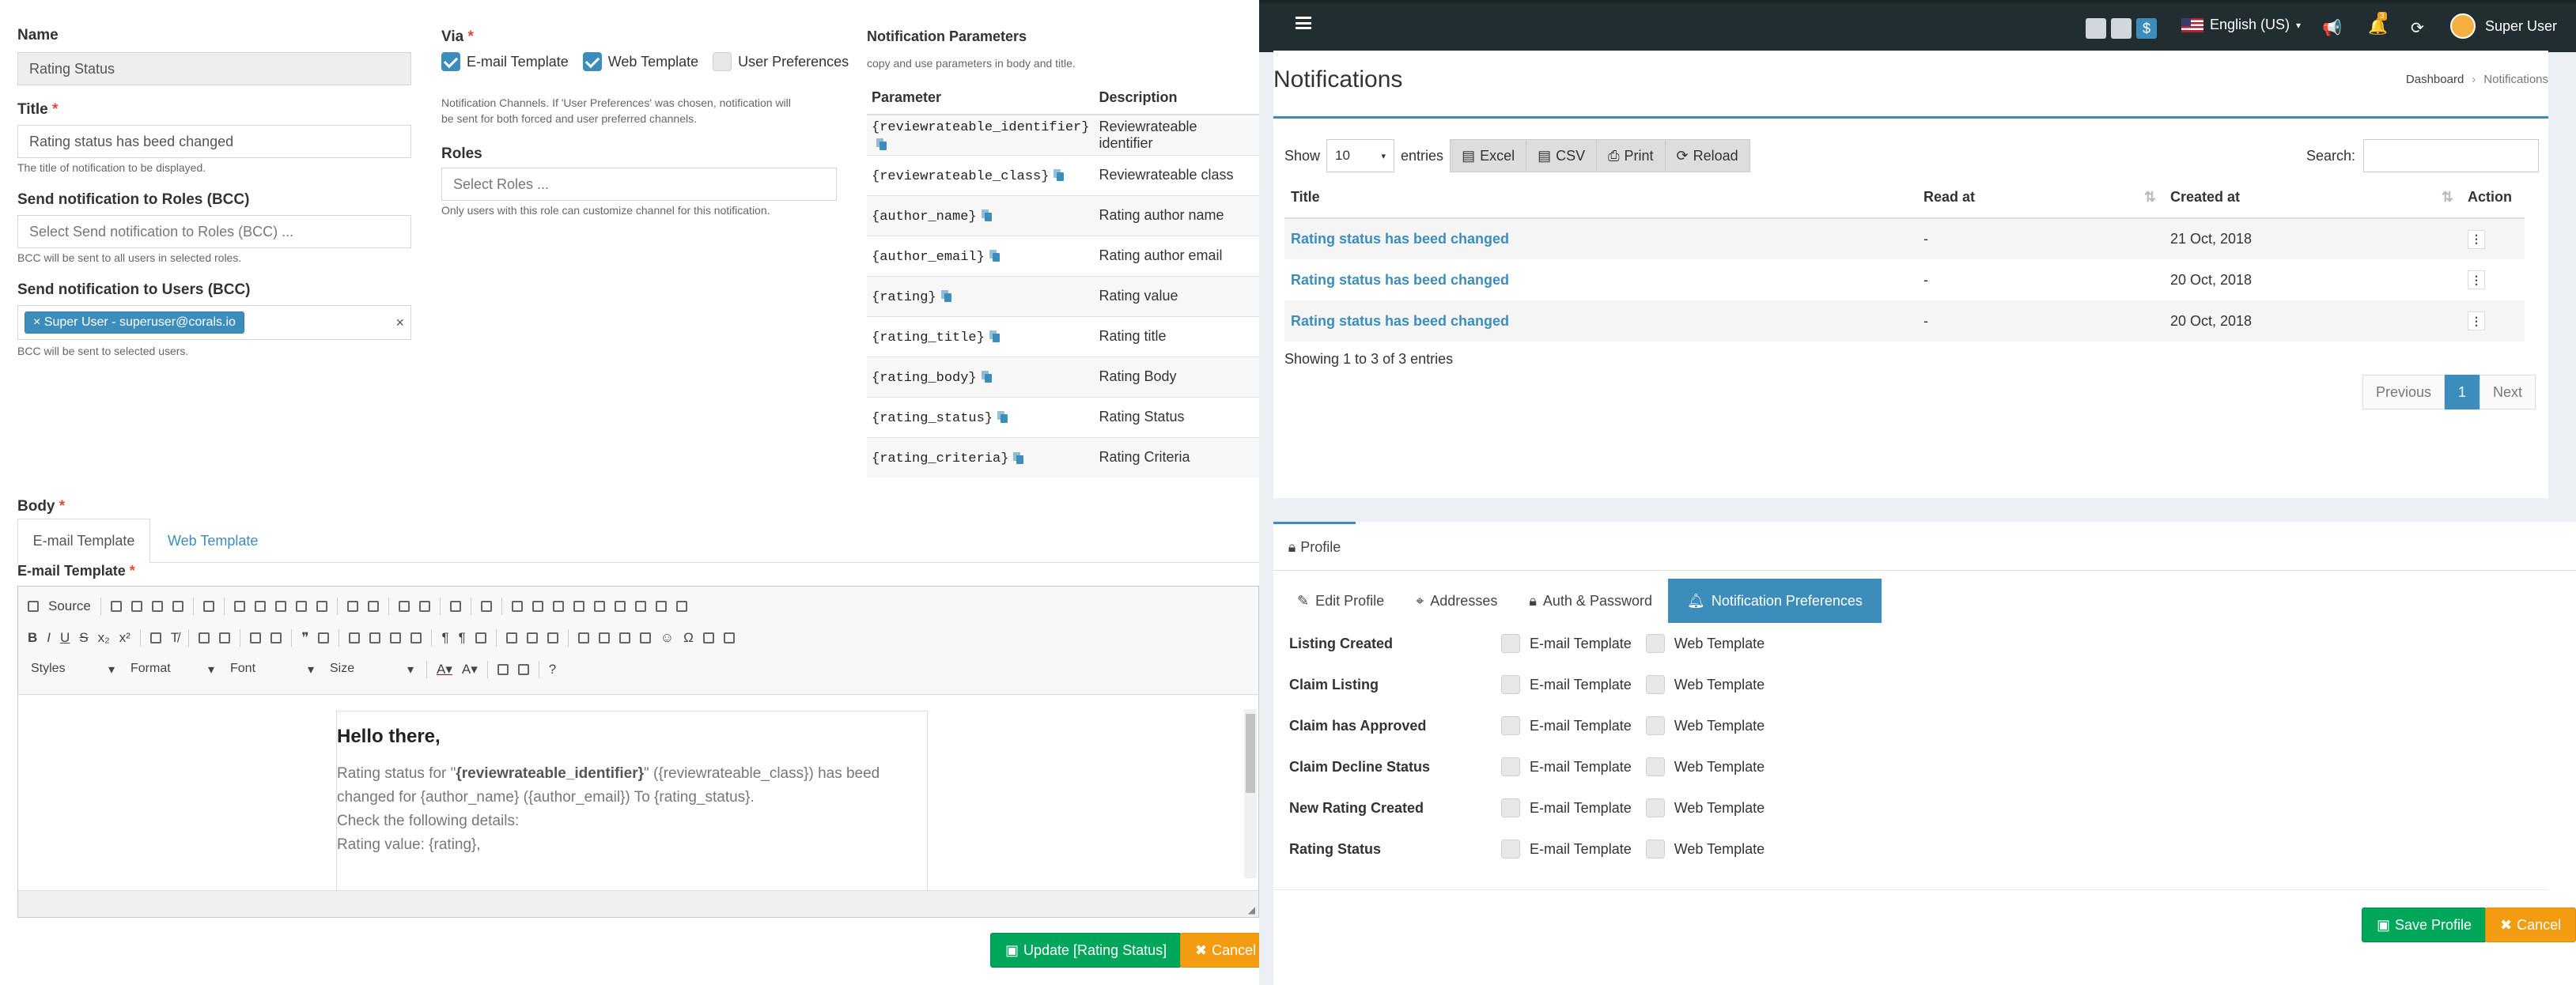 Image resolution: width=2576 pixels, height=985 pixels. I want to click on outdent-icon, so click(255, 638).